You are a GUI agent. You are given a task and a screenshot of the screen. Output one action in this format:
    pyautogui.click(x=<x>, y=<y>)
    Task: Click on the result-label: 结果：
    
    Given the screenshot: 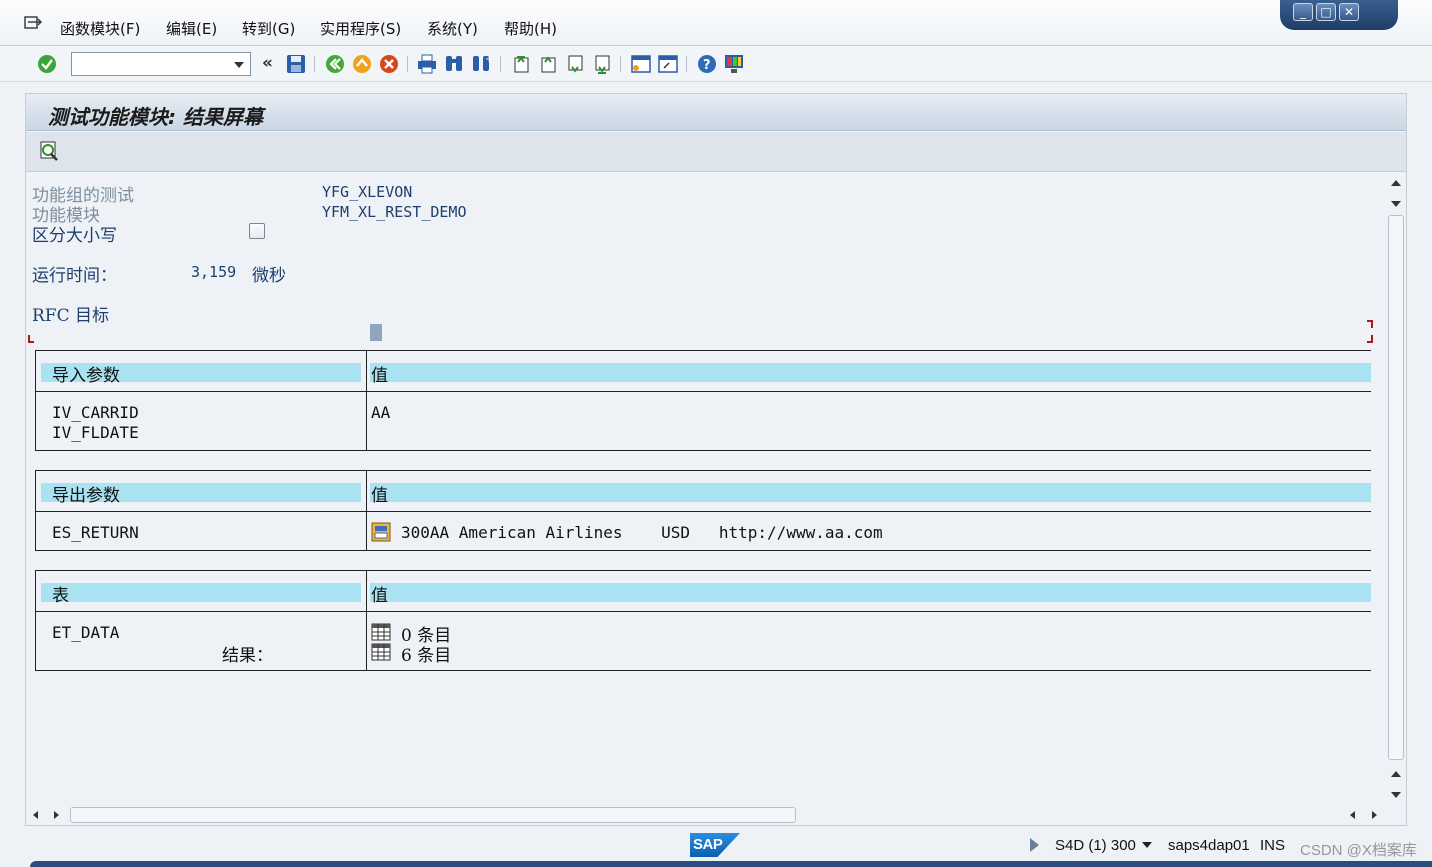 What is the action you would take?
    pyautogui.click(x=247, y=656)
    